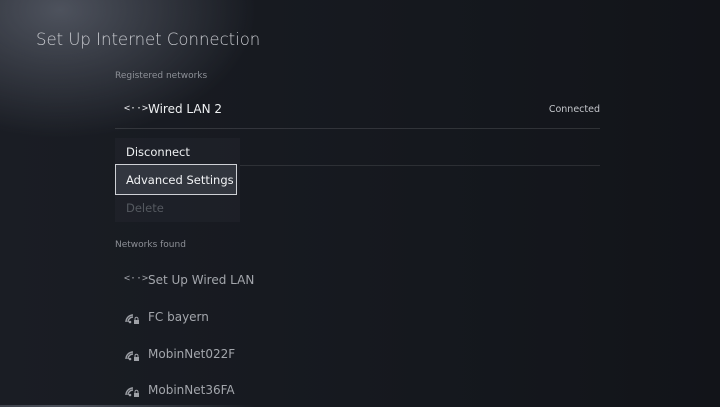 Image resolution: width=720 pixels, height=407 pixels. Describe the element at coordinates (201, 280) in the screenshot. I see `network-name: Set Up Wired LAN` at that location.